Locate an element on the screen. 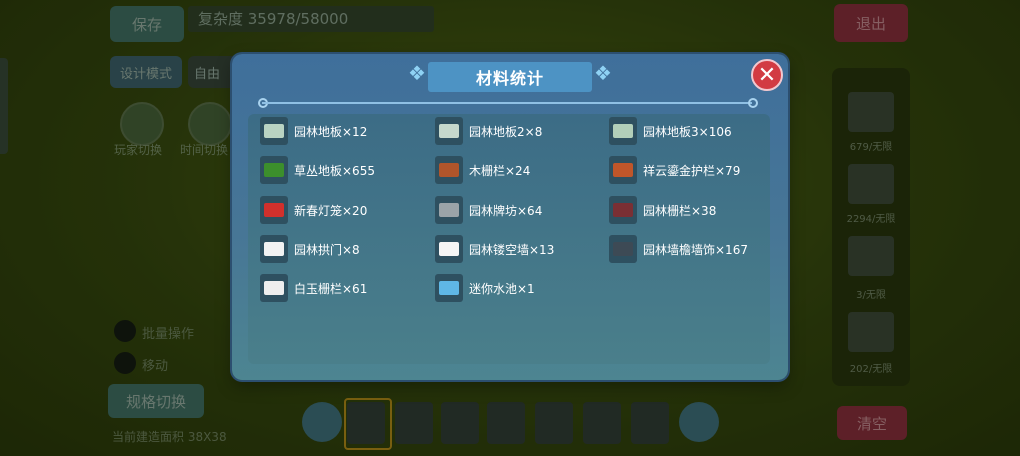 The image size is (1020, 456). garden-fence-icon is located at coordinates (623, 210).